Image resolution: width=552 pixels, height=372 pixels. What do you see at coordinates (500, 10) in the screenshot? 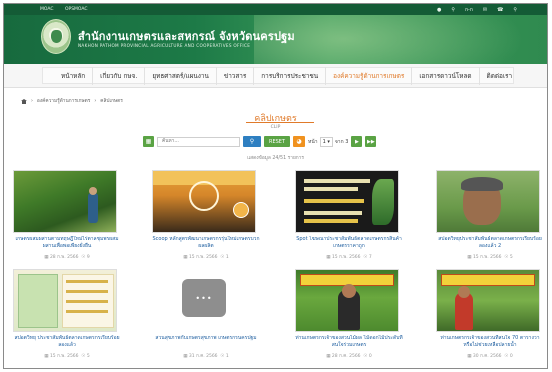
I see `phone-icon: ☎` at bounding box center [500, 10].